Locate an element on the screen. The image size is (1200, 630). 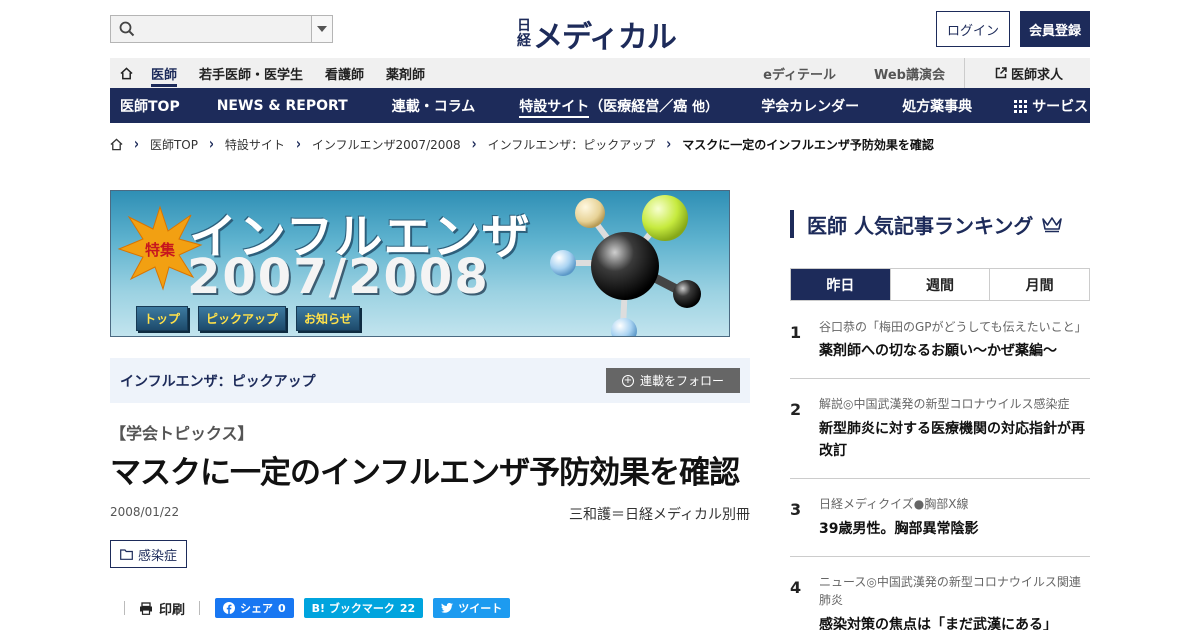
ranking-title-link: 感染対策の焦点は「まだ武漢にある」 is located at coordinates (954, 622).